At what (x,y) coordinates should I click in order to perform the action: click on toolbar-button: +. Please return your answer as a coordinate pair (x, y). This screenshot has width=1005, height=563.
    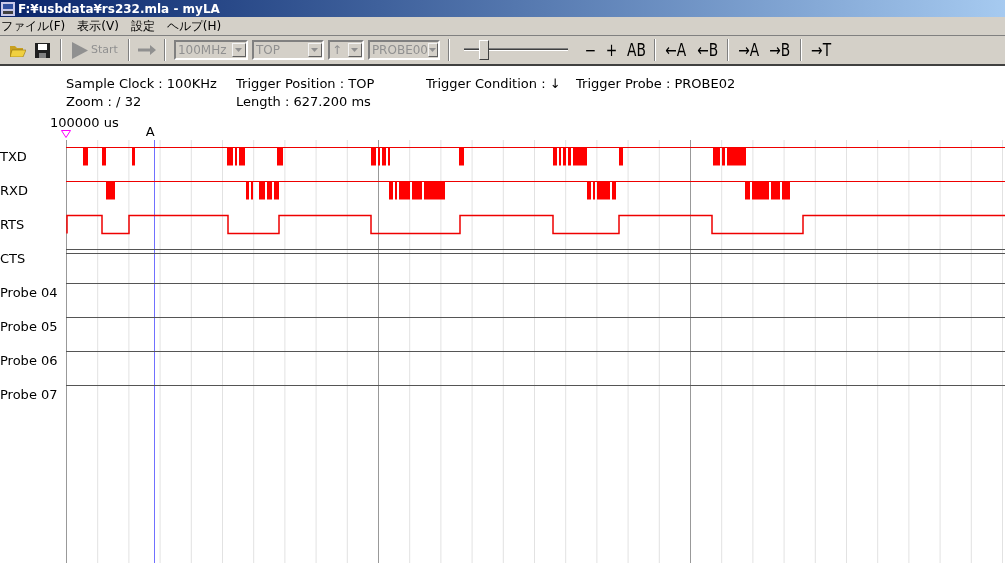
    Looking at the image, I should click on (611, 50).